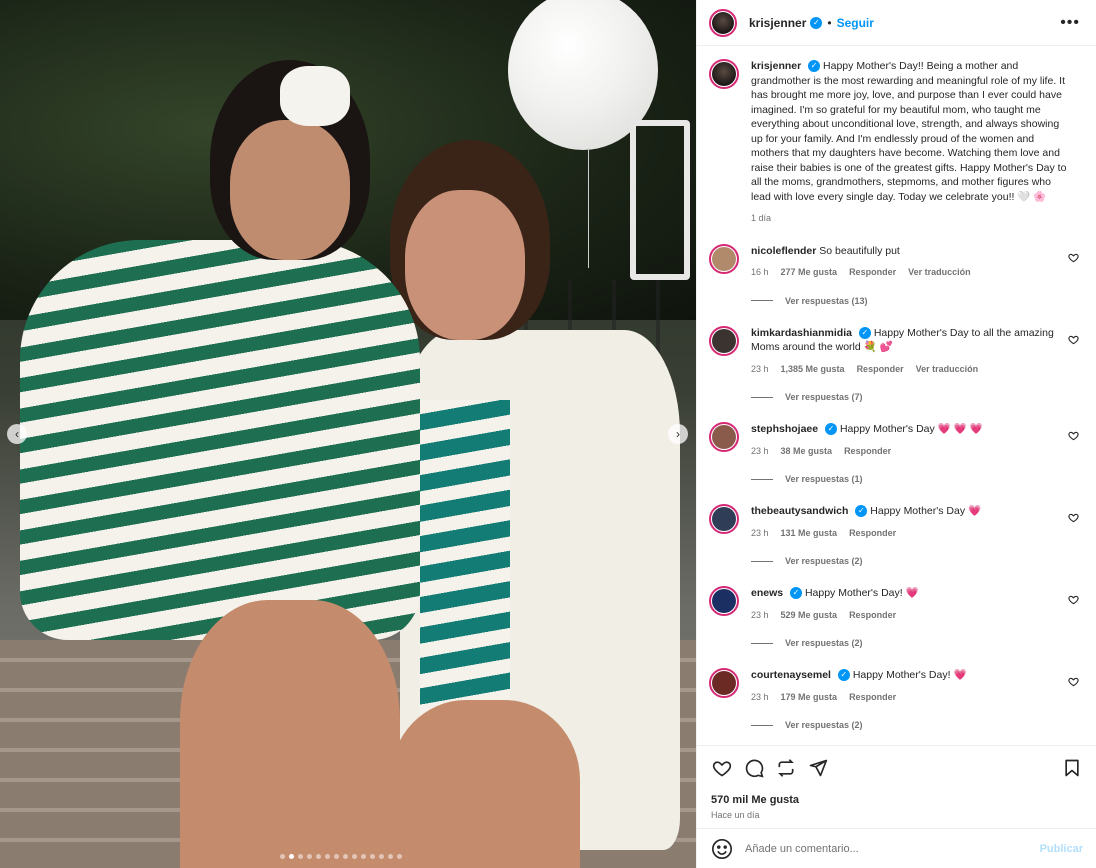  I want to click on view-replies-button: Ver respuestas (13), so click(916, 301).